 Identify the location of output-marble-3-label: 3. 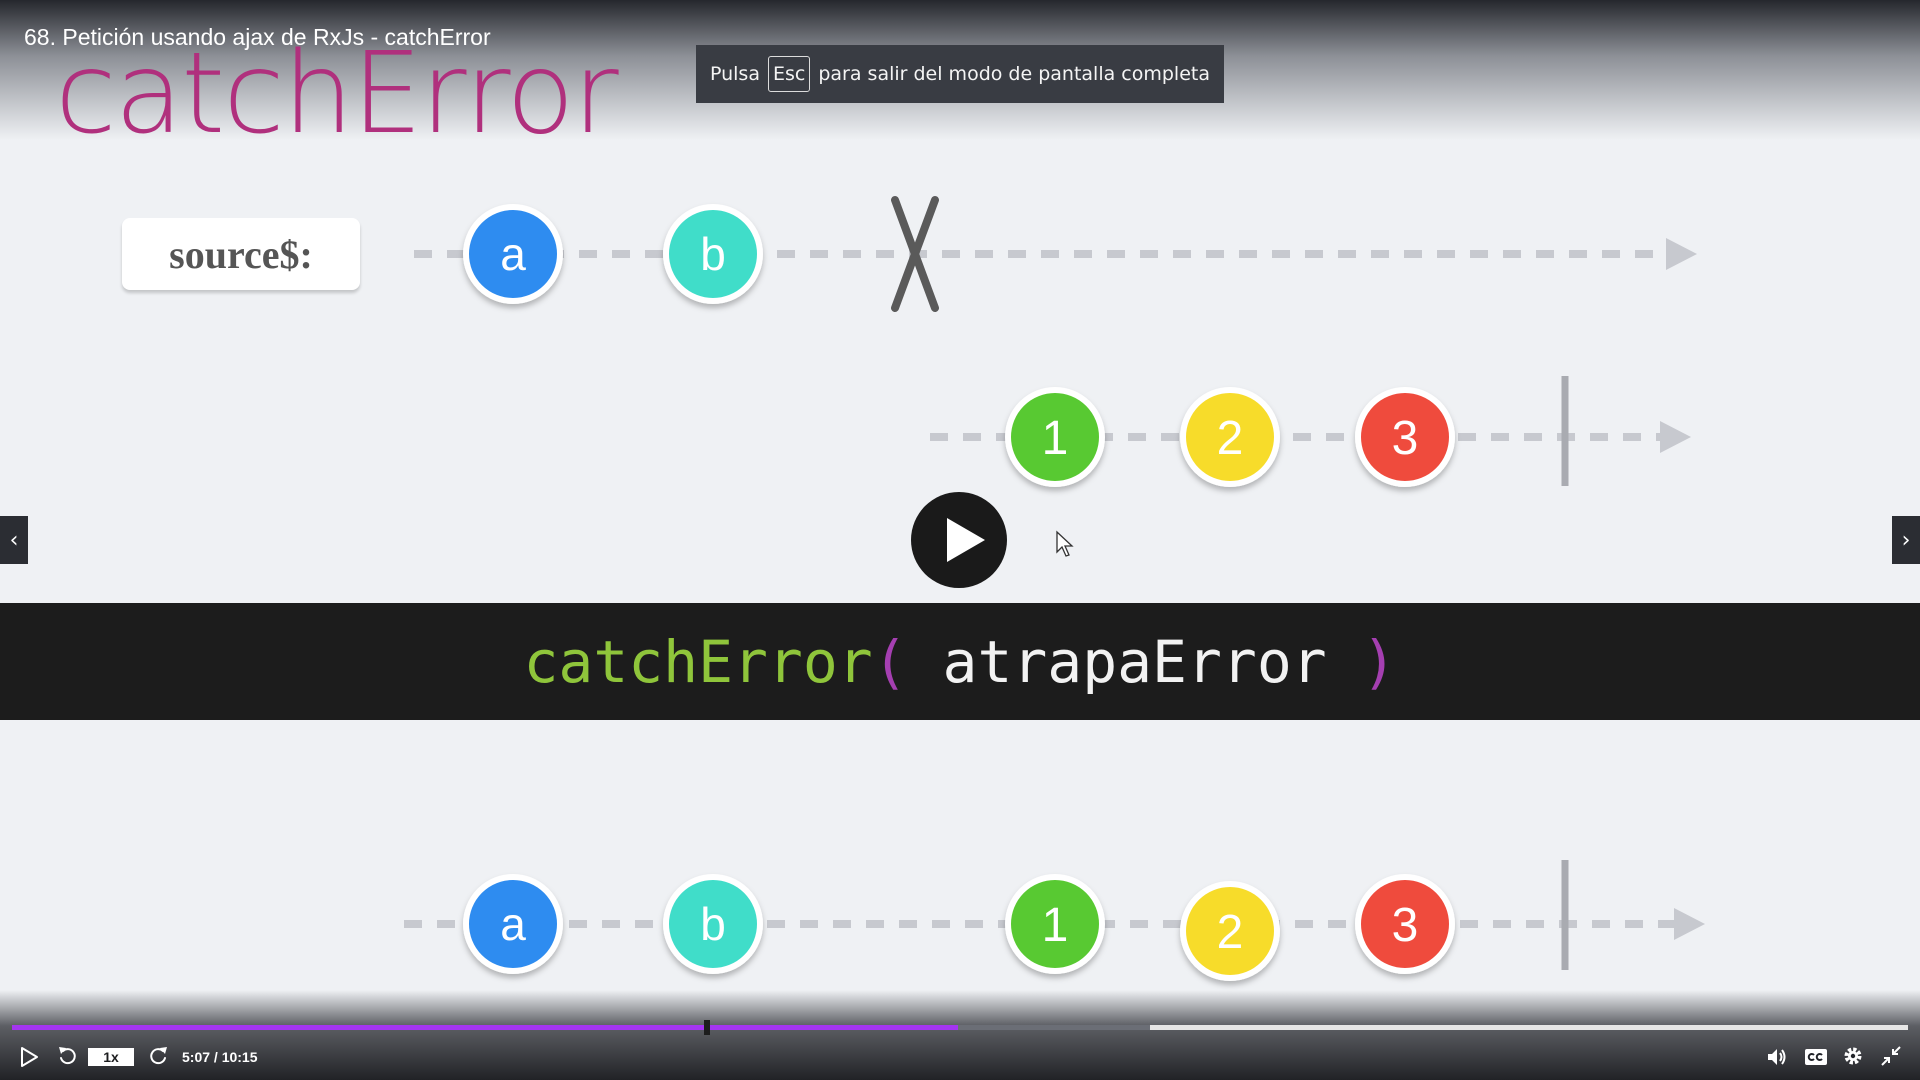
(1405, 925).